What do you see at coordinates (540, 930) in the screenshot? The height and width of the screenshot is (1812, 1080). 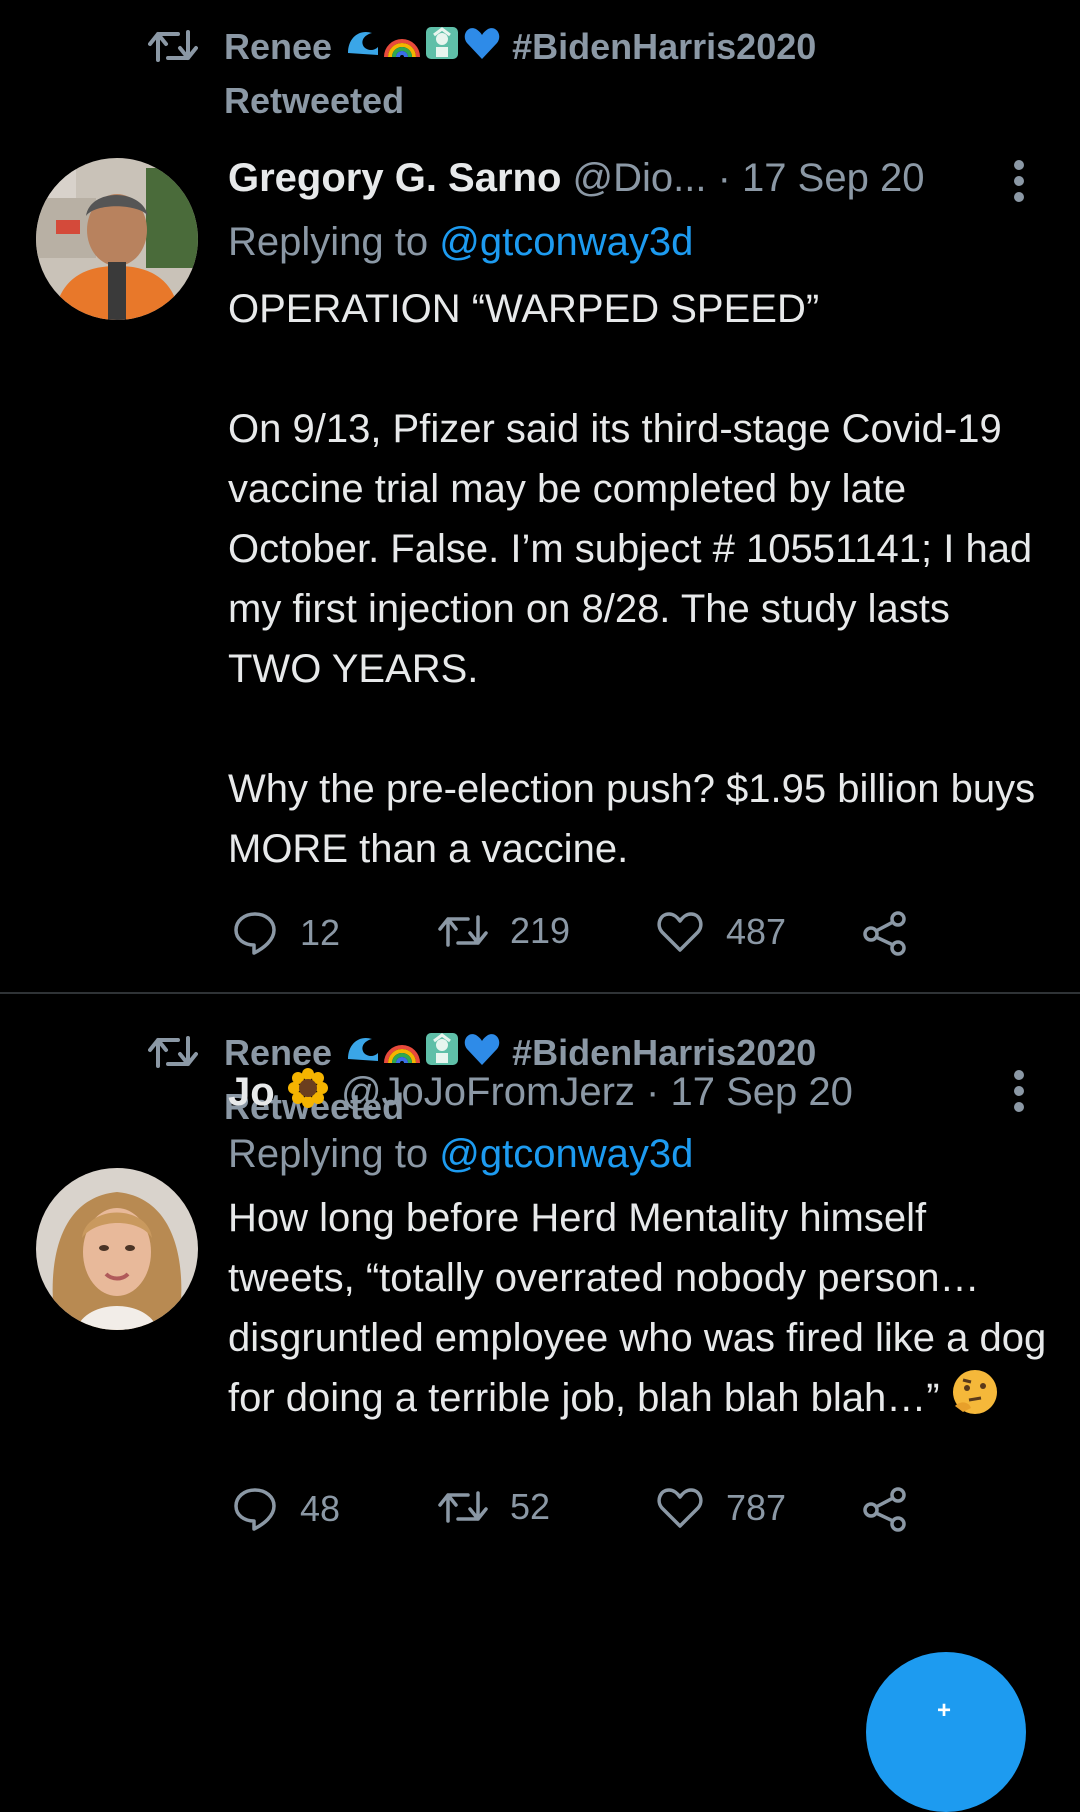 I see `retweet-count: 219` at bounding box center [540, 930].